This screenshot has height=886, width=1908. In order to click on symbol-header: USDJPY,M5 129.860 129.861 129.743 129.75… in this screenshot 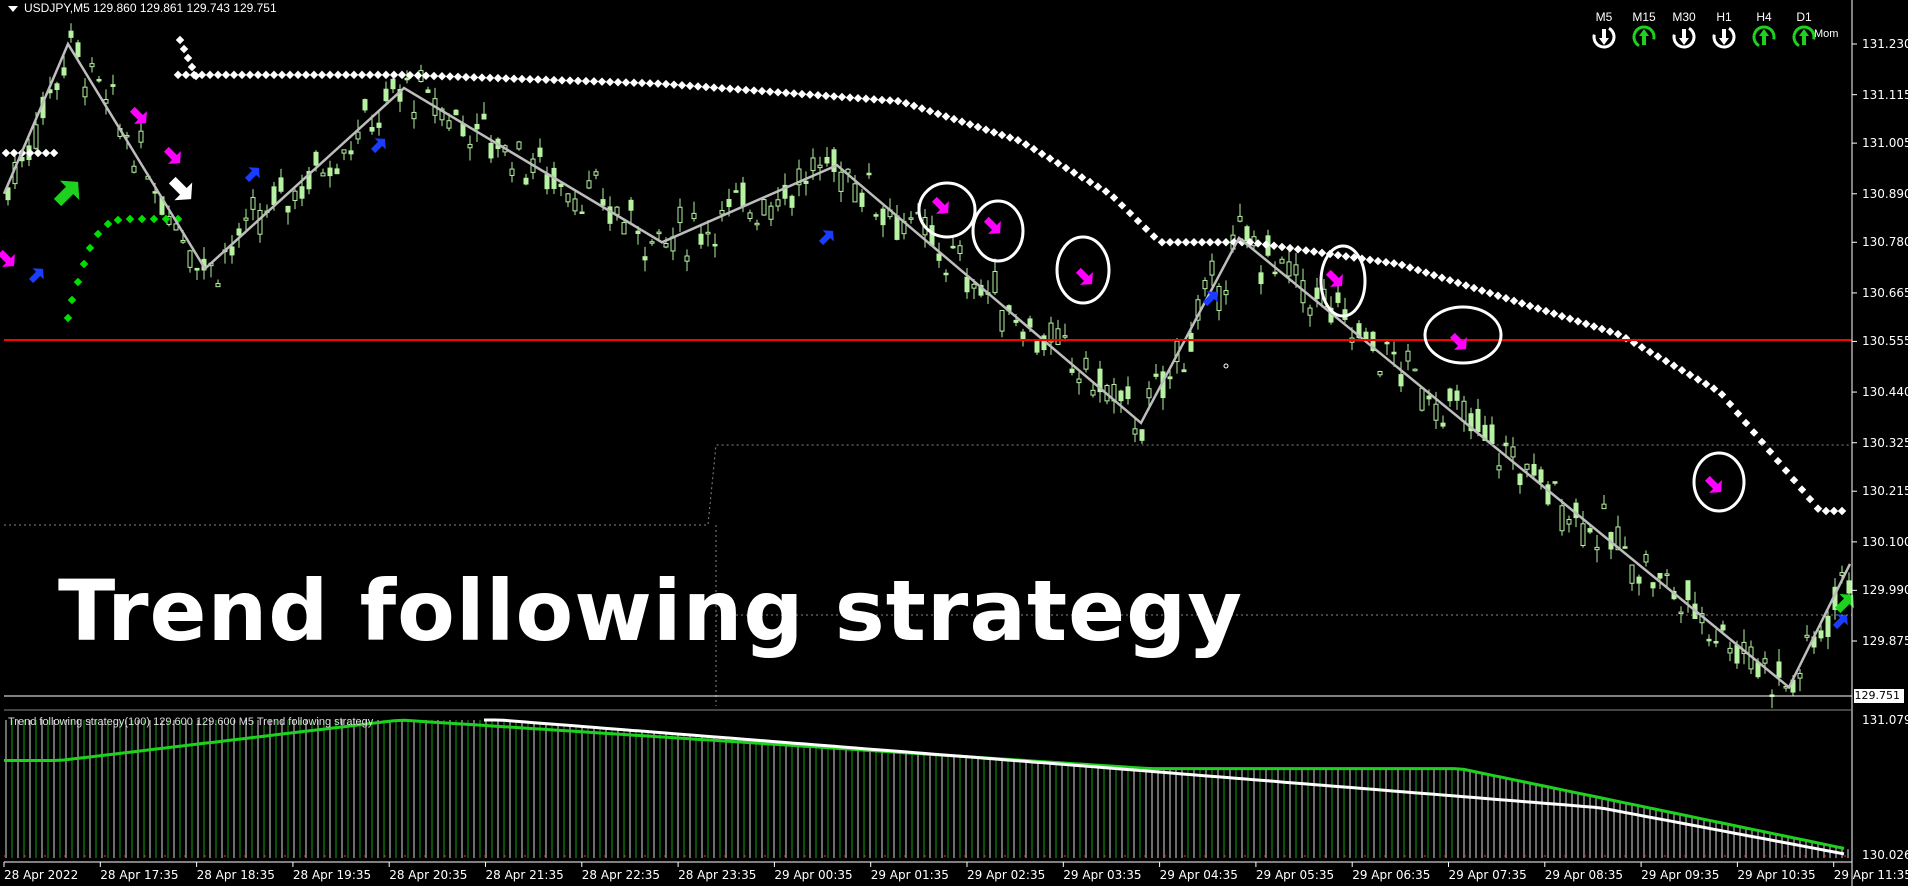, I will do `click(142, 8)`.